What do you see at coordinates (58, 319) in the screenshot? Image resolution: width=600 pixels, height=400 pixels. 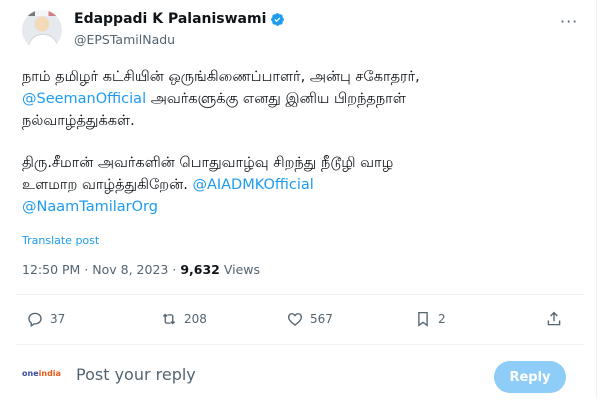 I see `reply-count: 37` at bounding box center [58, 319].